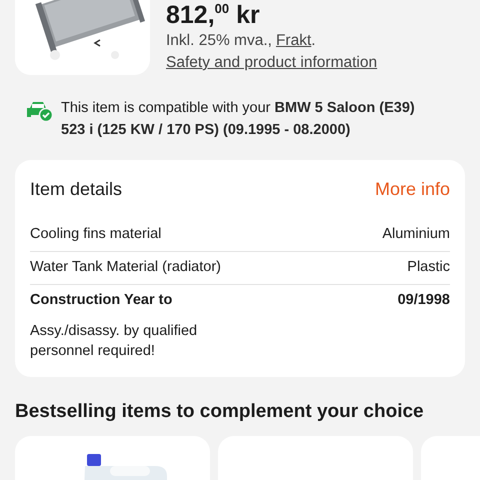 This screenshot has width=480, height=480. Describe the element at coordinates (424, 300) in the screenshot. I see `detail-value: 09/1998` at that location.